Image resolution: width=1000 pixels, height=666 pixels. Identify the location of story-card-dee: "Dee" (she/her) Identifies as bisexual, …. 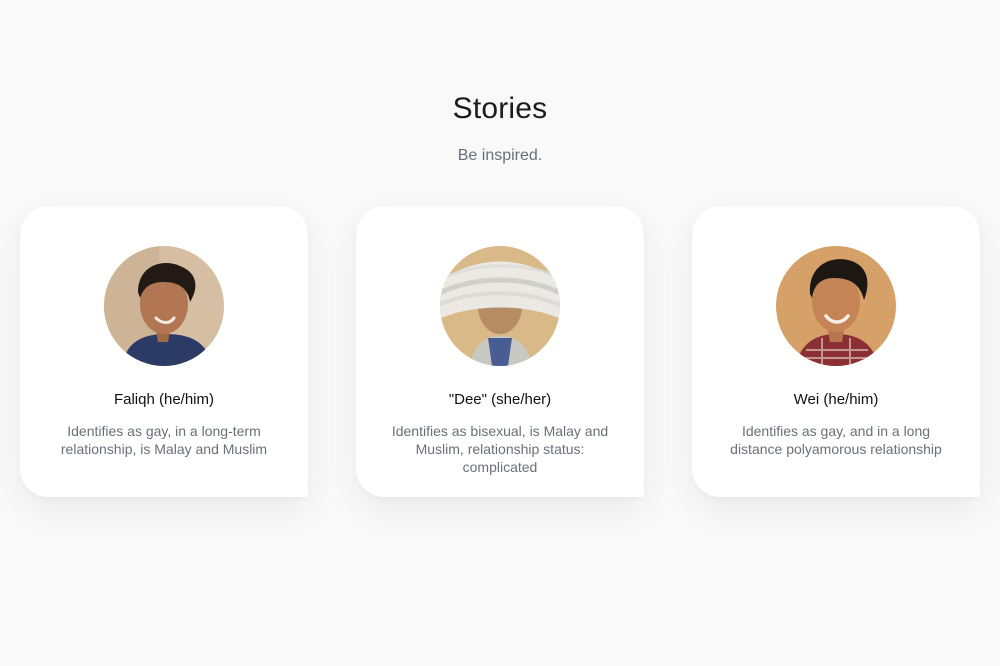
(500, 351).